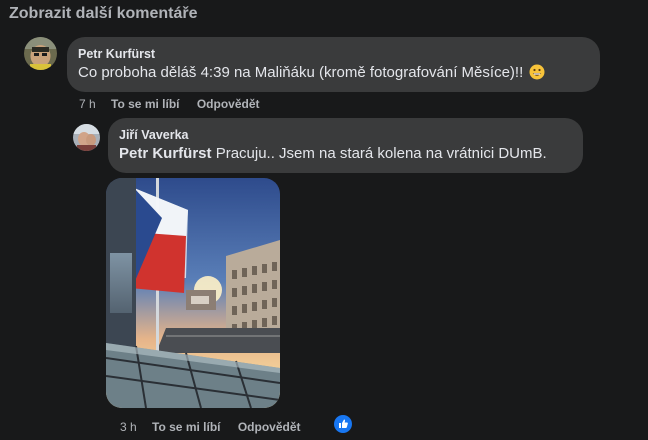  I want to click on view-more-comments-link: Zobrazit další komentáře, so click(103, 14).